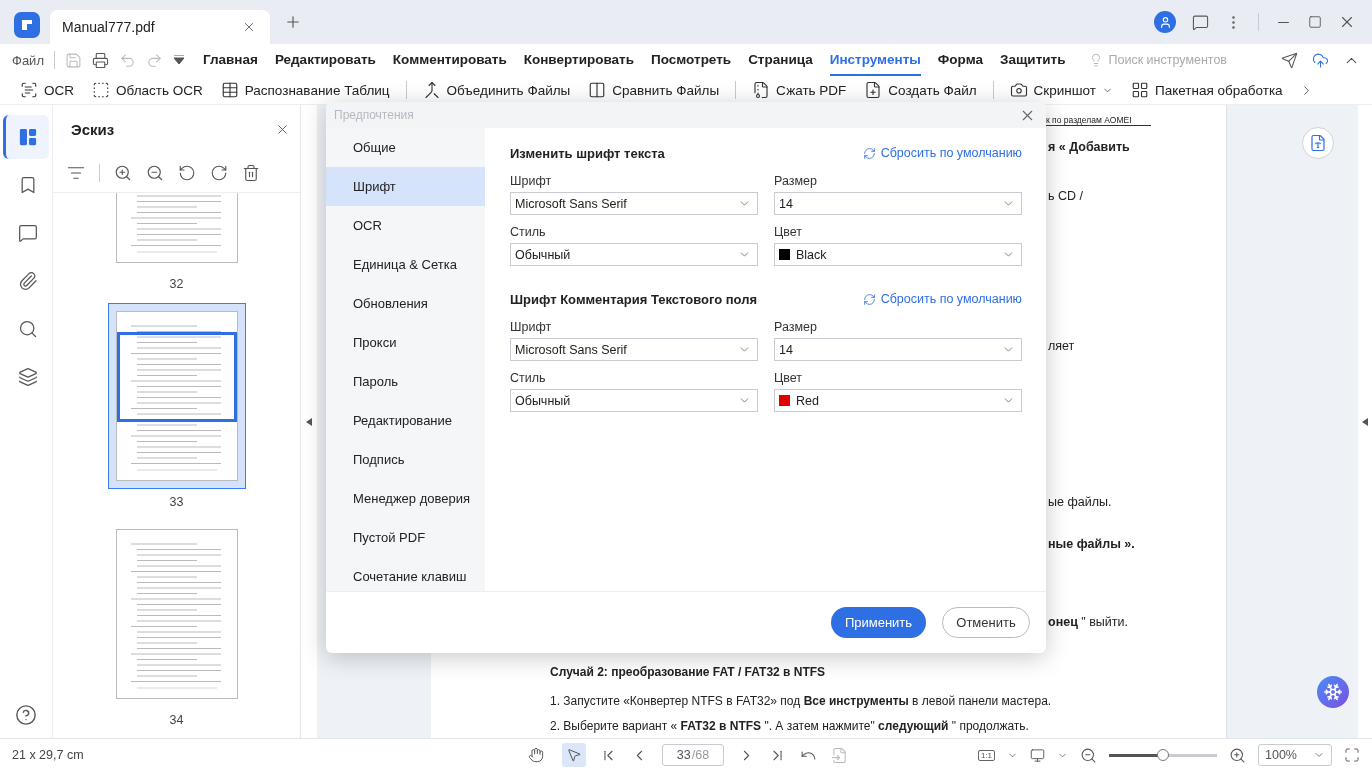 The width and height of the screenshot is (1372, 771). I want to click on slider-thumb, so click(1163, 754).